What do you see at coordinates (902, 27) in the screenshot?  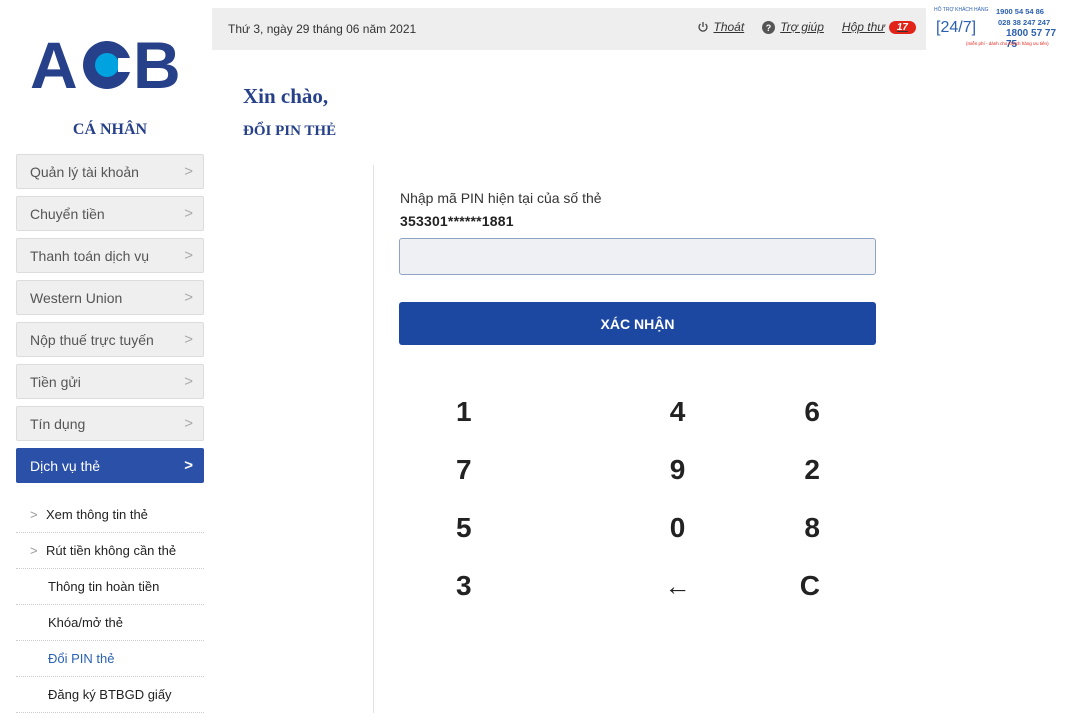 I see `inbox-count-badge: 17` at bounding box center [902, 27].